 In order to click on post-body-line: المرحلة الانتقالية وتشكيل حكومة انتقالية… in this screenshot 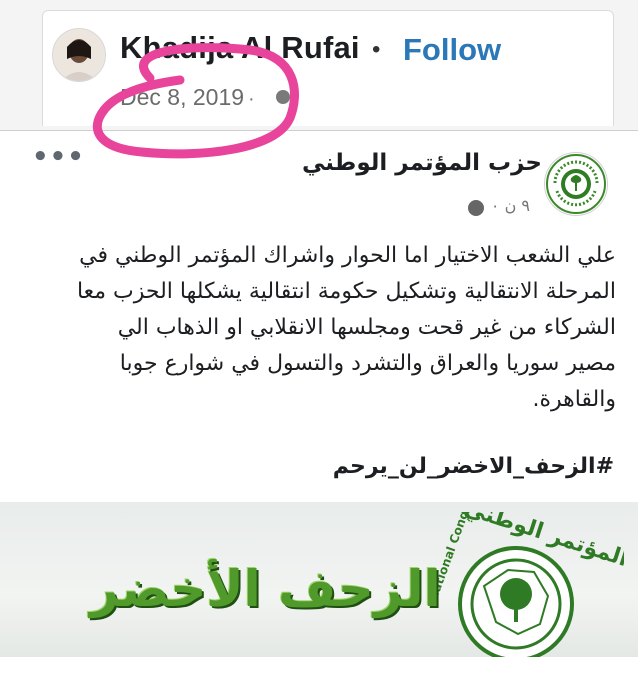, I will do `click(346, 291)`.